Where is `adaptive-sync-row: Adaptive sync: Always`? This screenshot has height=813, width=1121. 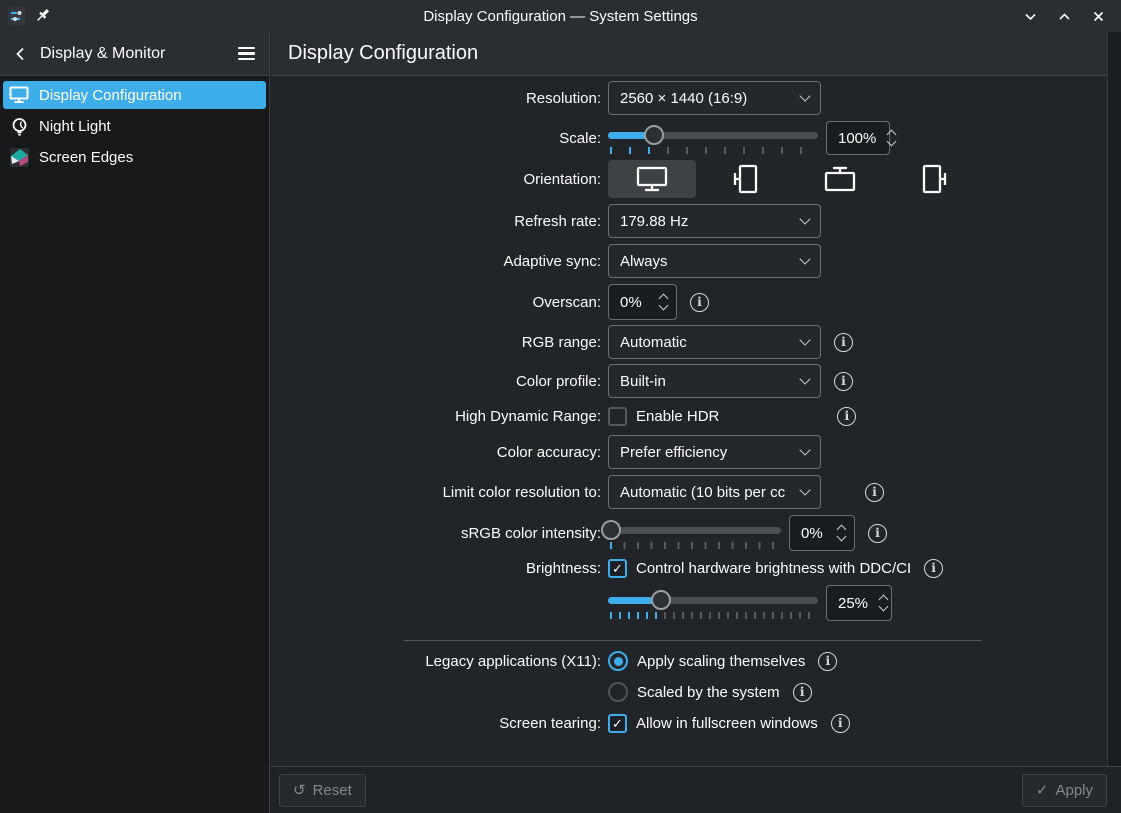
adaptive-sync-row: Adaptive sync: Always is located at coordinates (689, 261).